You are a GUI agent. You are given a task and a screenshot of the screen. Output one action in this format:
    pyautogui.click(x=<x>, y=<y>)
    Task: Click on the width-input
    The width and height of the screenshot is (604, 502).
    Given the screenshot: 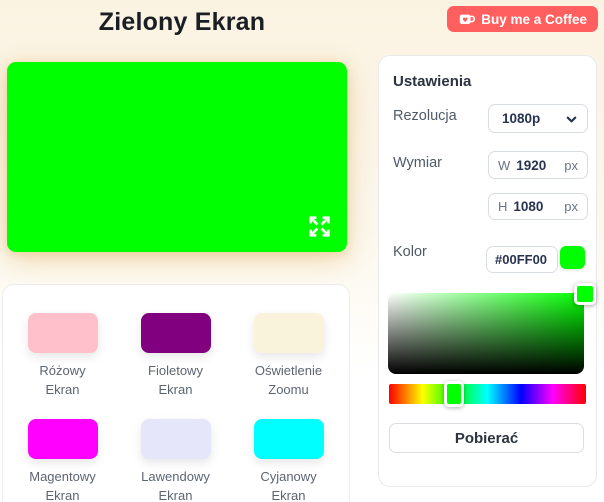 What is the action you would take?
    pyautogui.click(x=537, y=165)
    